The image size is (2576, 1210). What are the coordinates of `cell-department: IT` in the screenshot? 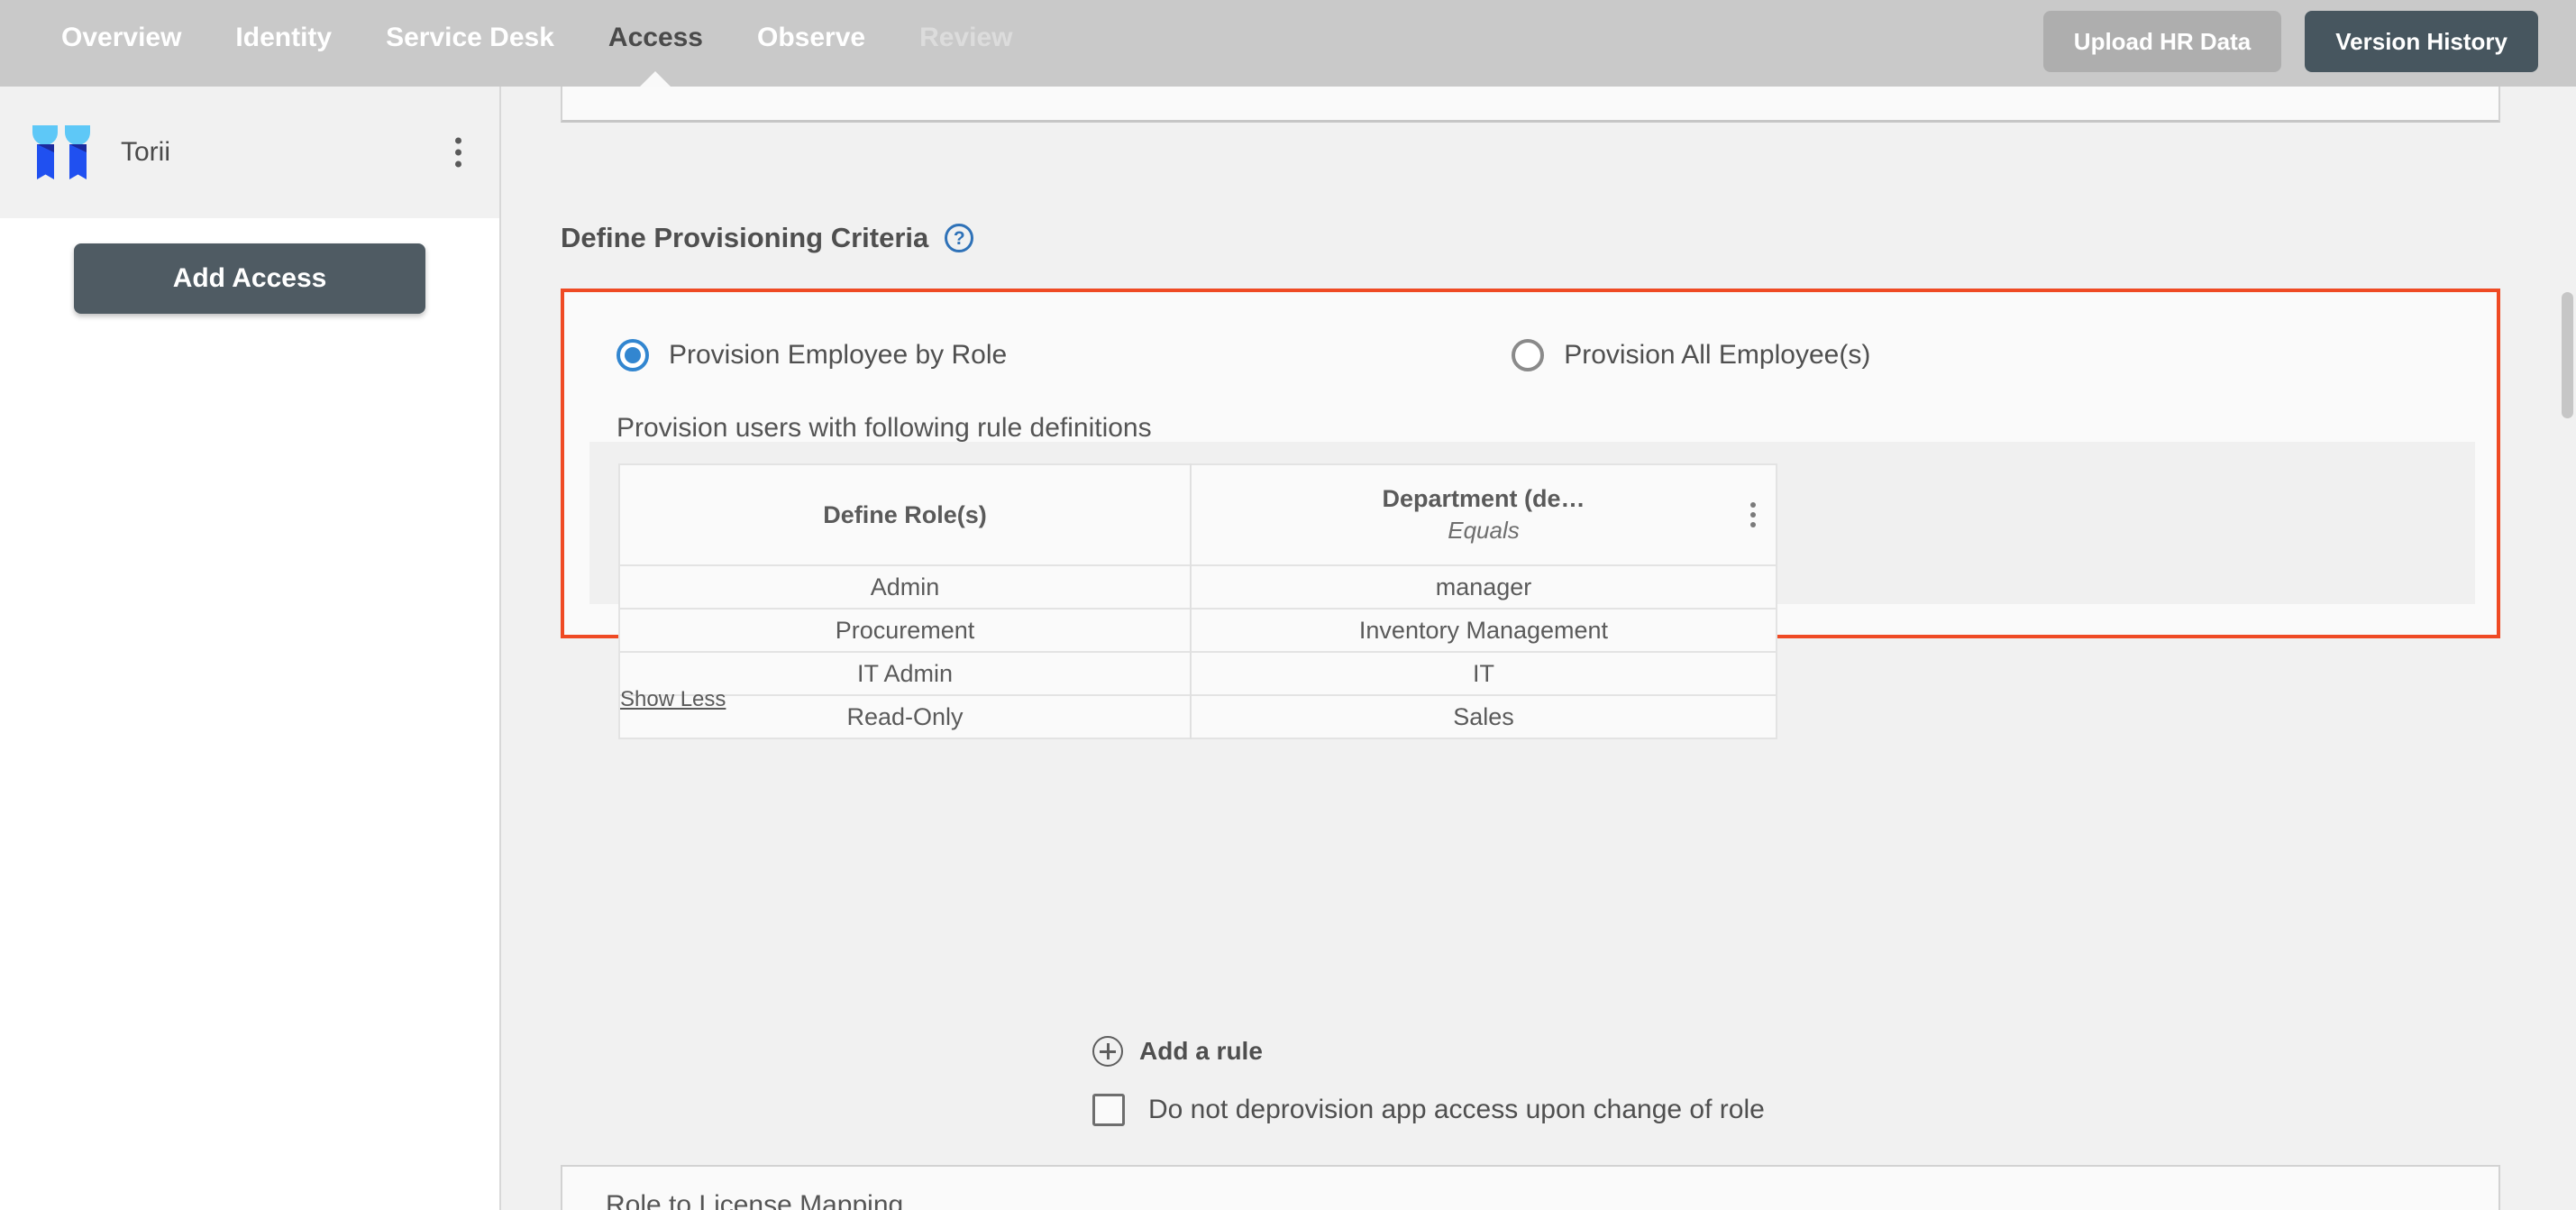 It's located at (1484, 673).